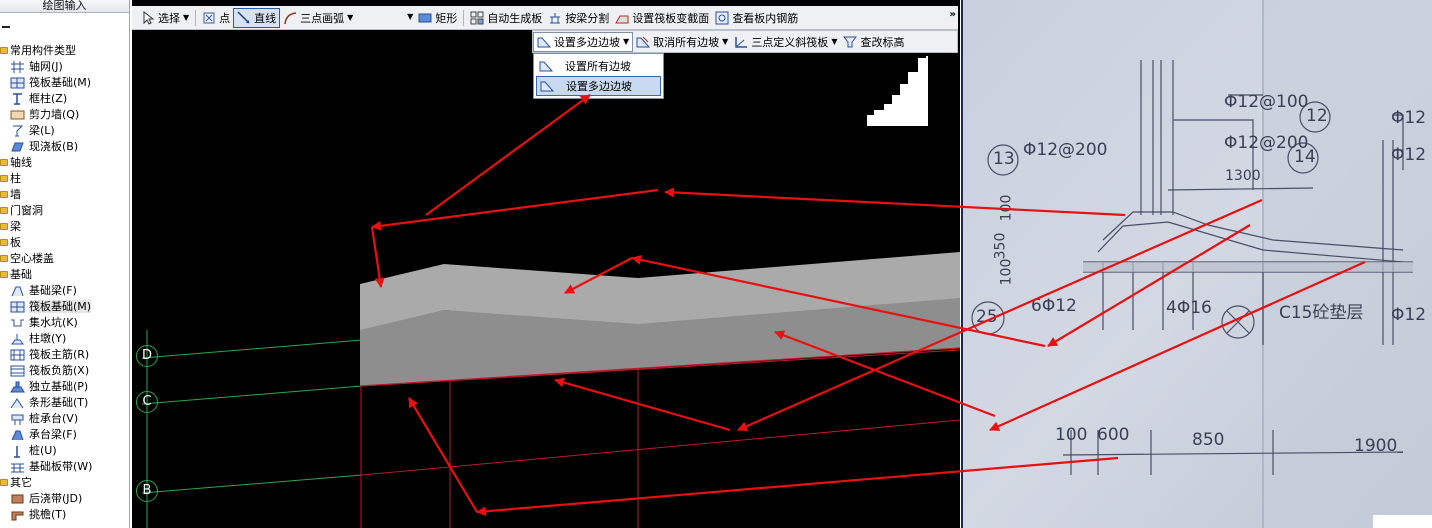 This screenshot has width=1432, height=528. I want to click on tree-item: 承台梁(F), so click(64, 435).